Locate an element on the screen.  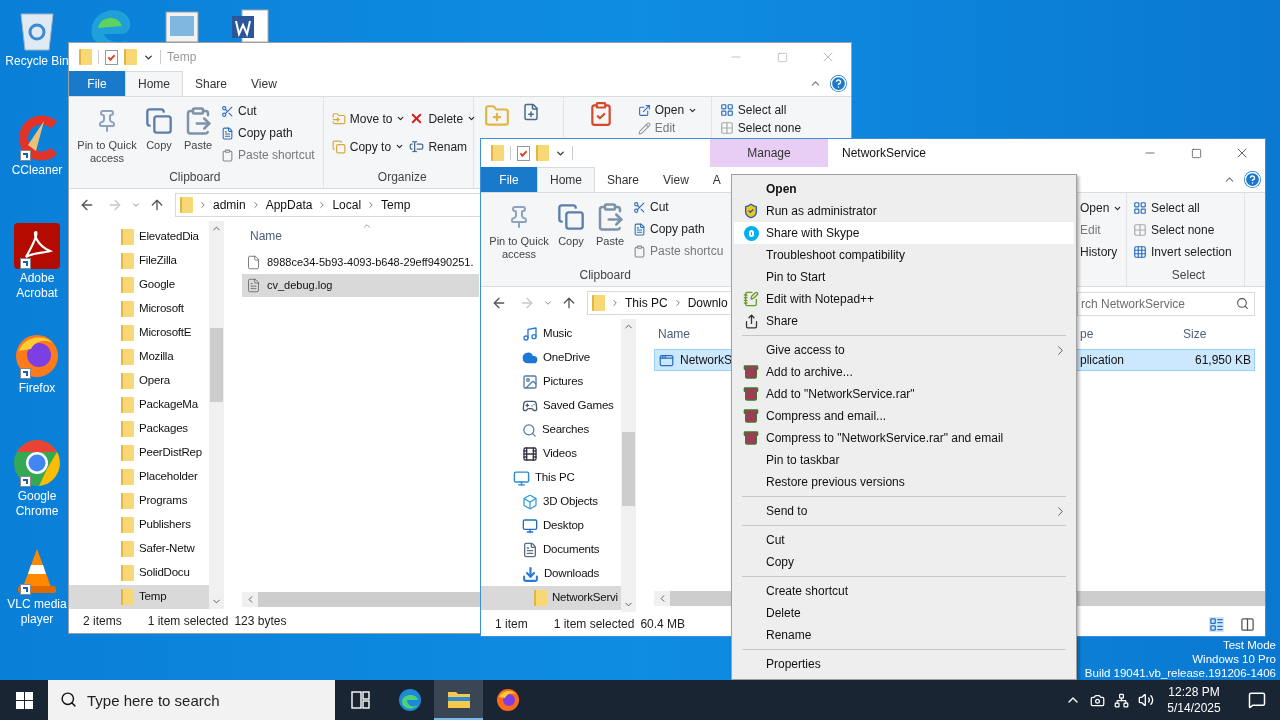
os-notice-text: Windows 10 Pro is located at coordinates (1234, 659).